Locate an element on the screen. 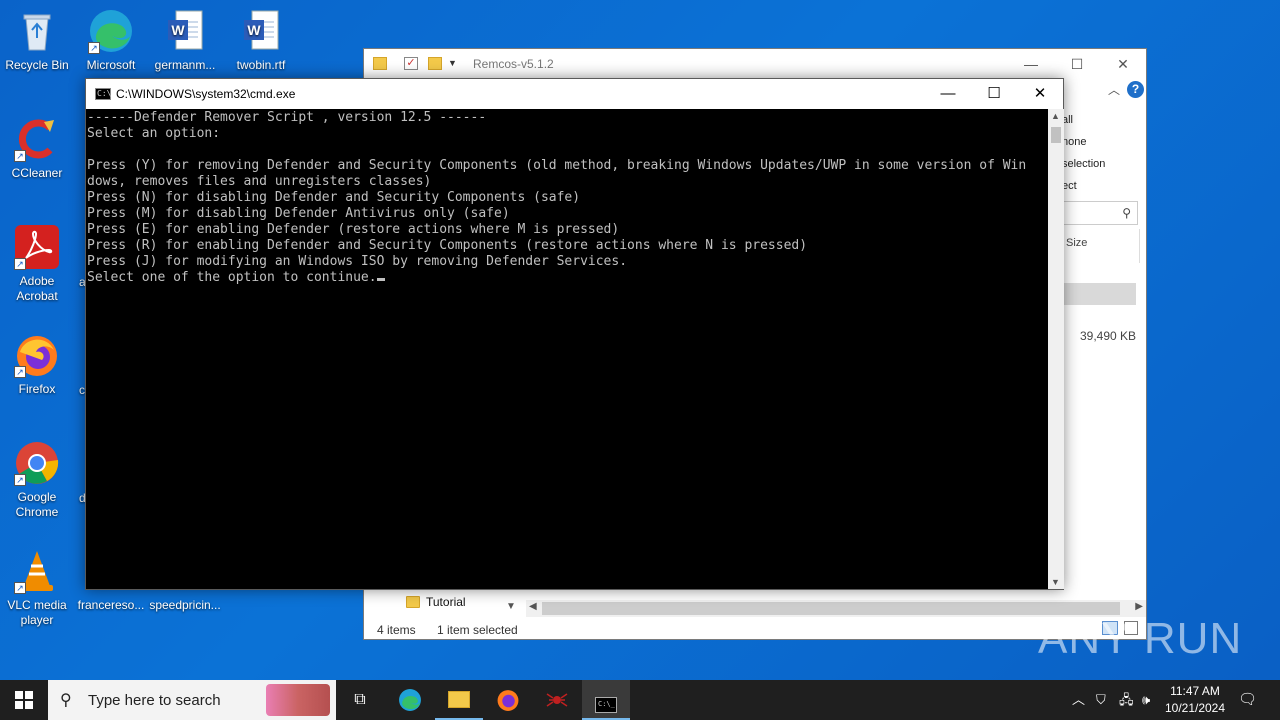 This screenshot has height=720, width=1280. taskbar-cmd: C:\_ is located at coordinates (606, 700).